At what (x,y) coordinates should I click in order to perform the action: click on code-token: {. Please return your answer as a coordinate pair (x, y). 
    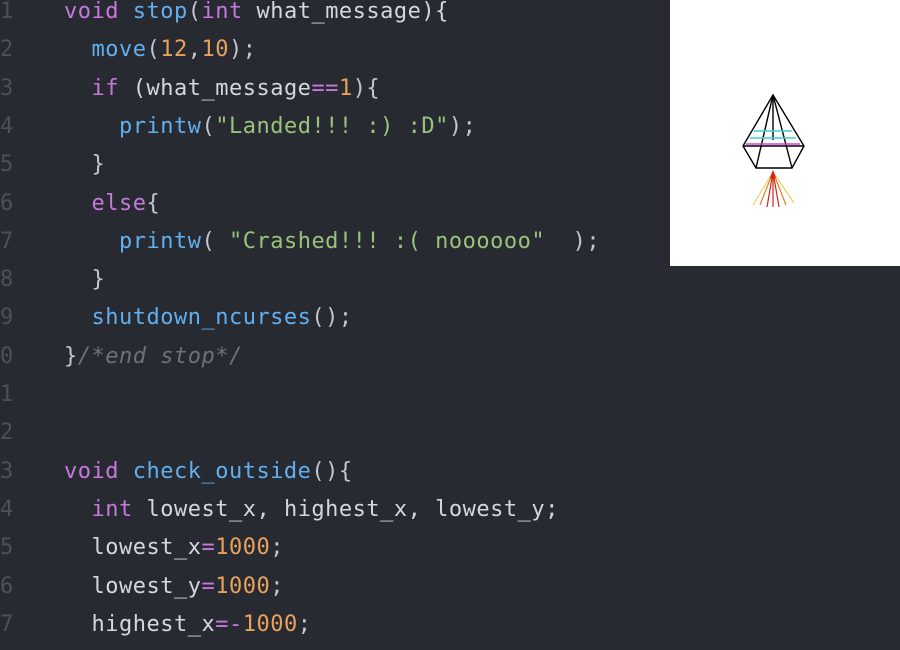
    Looking at the image, I should click on (153, 203).